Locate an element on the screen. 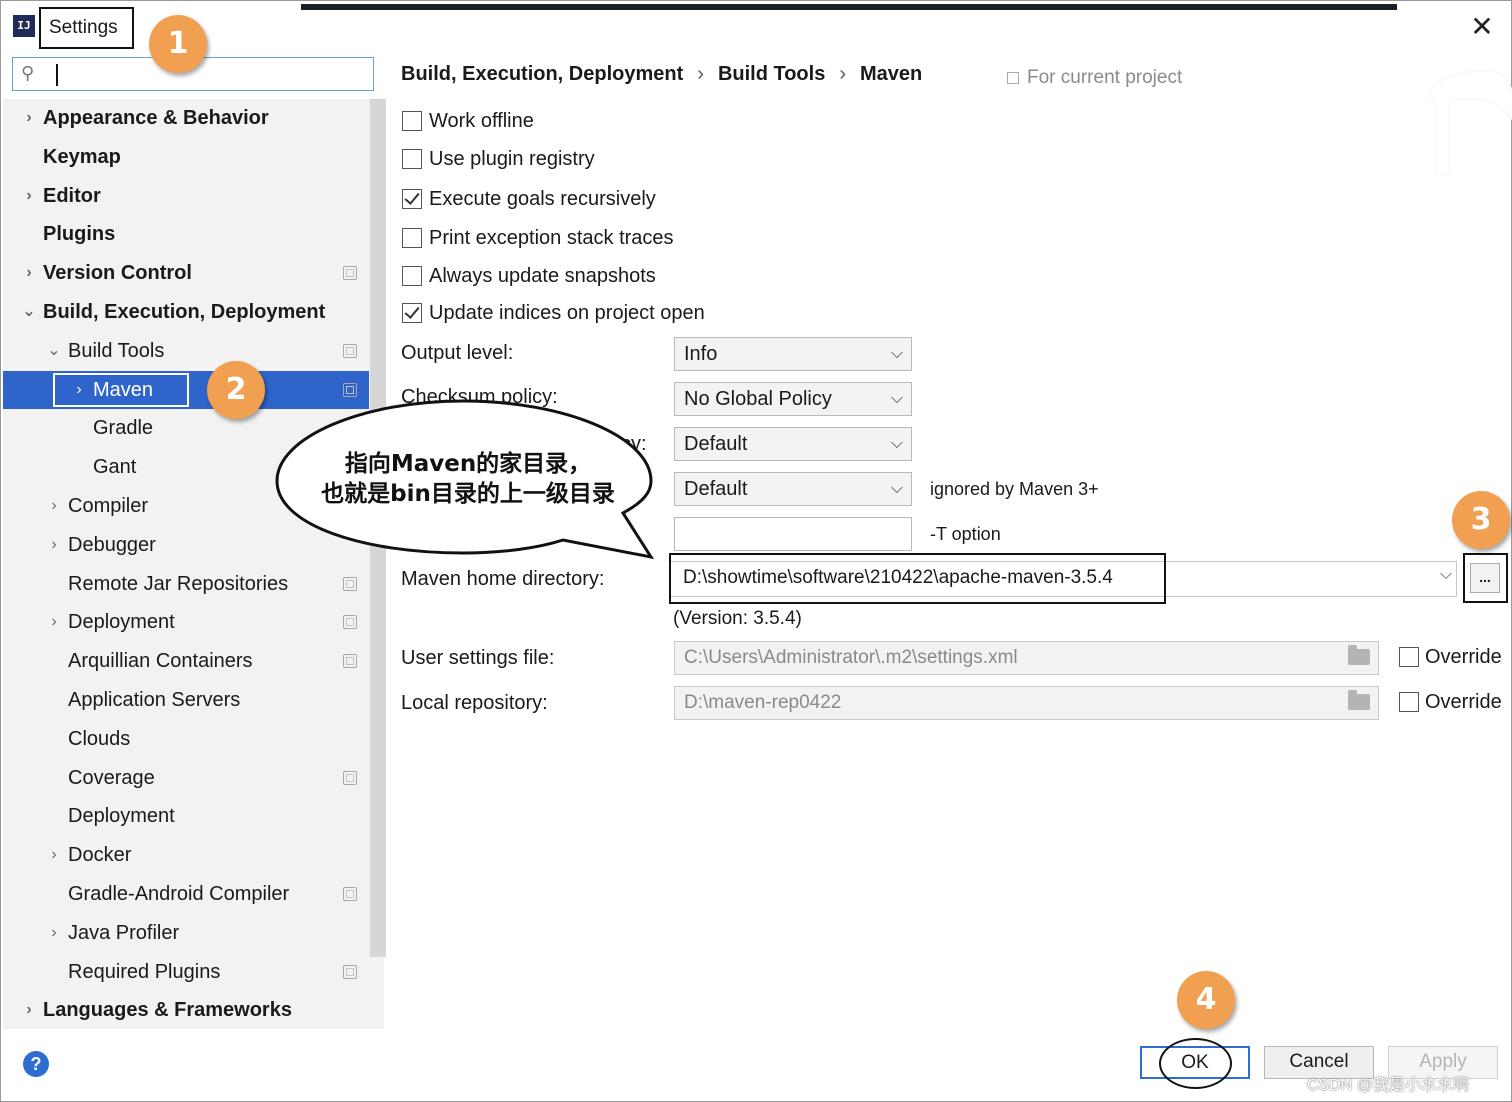 This screenshot has width=1512, height=1102. checksum-policy-select: No Global Policy ⌵ is located at coordinates (793, 399).